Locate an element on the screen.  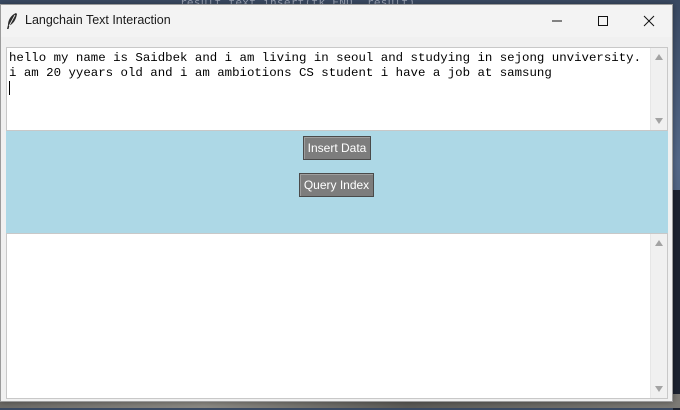
window-title: Langchain Text Interaction is located at coordinates (98, 20).